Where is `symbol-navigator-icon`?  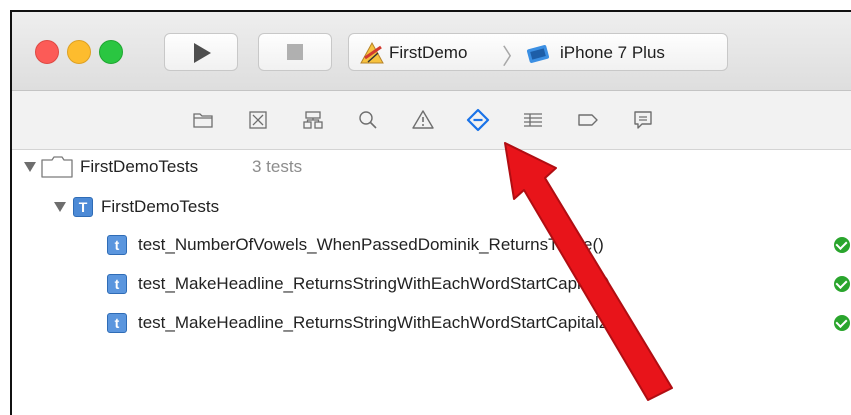
symbol-navigator-icon is located at coordinates (313, 120).